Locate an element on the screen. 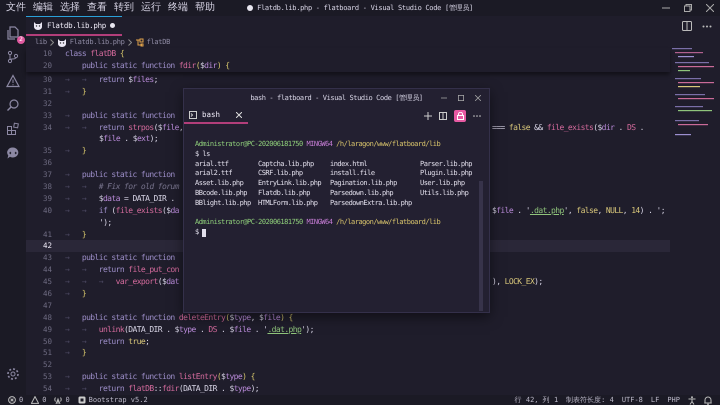 Image resolution: width=720 pixels, height=405 pixels. code-line: '); is located at coordinates (105, 222).